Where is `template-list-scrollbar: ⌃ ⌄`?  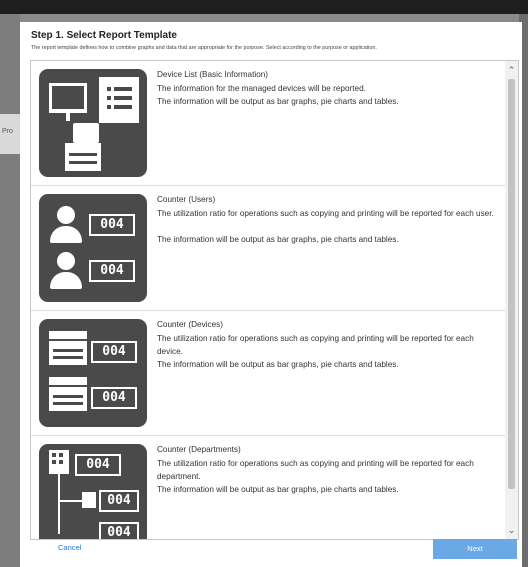
template-list-scrollbar: ⌃ ⌄ is located at coordinates (511, 300).